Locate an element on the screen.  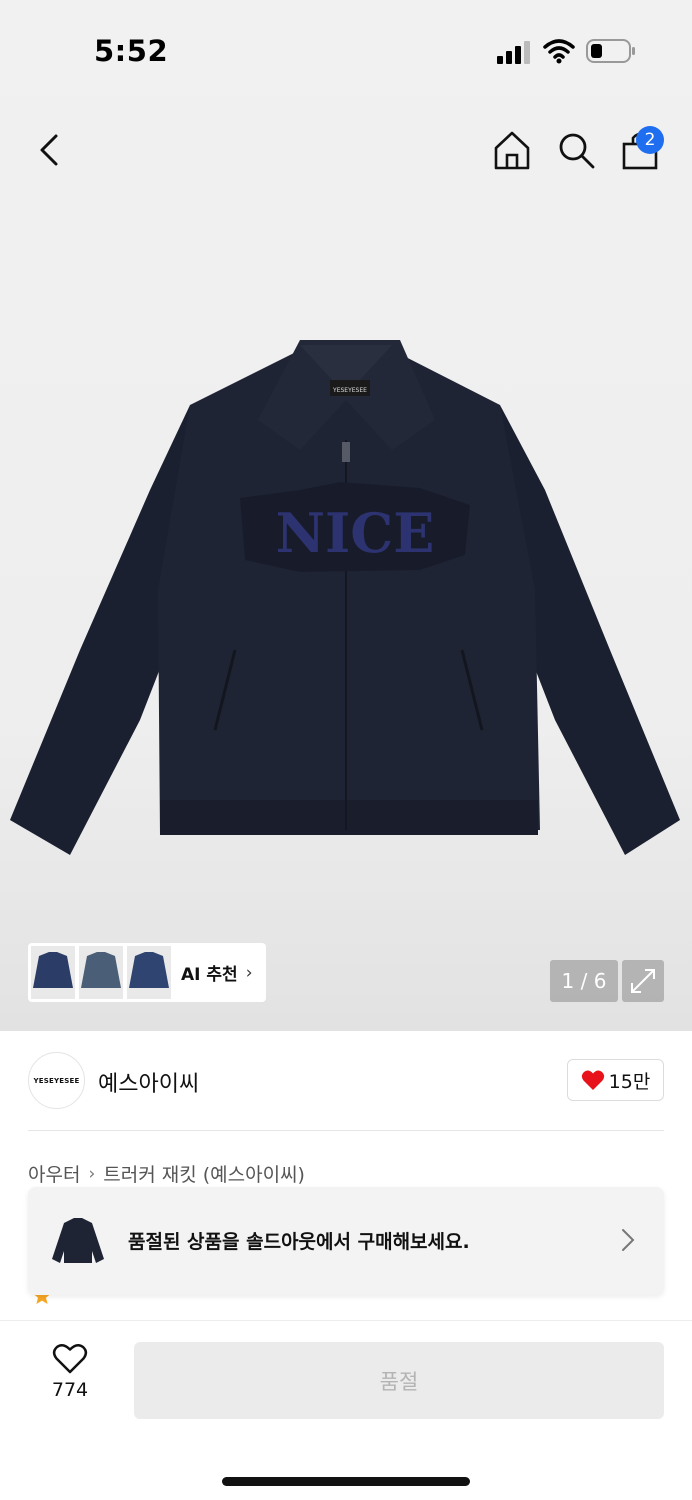
svg-text: YESEYESEE is located at coordinates (349, 390).